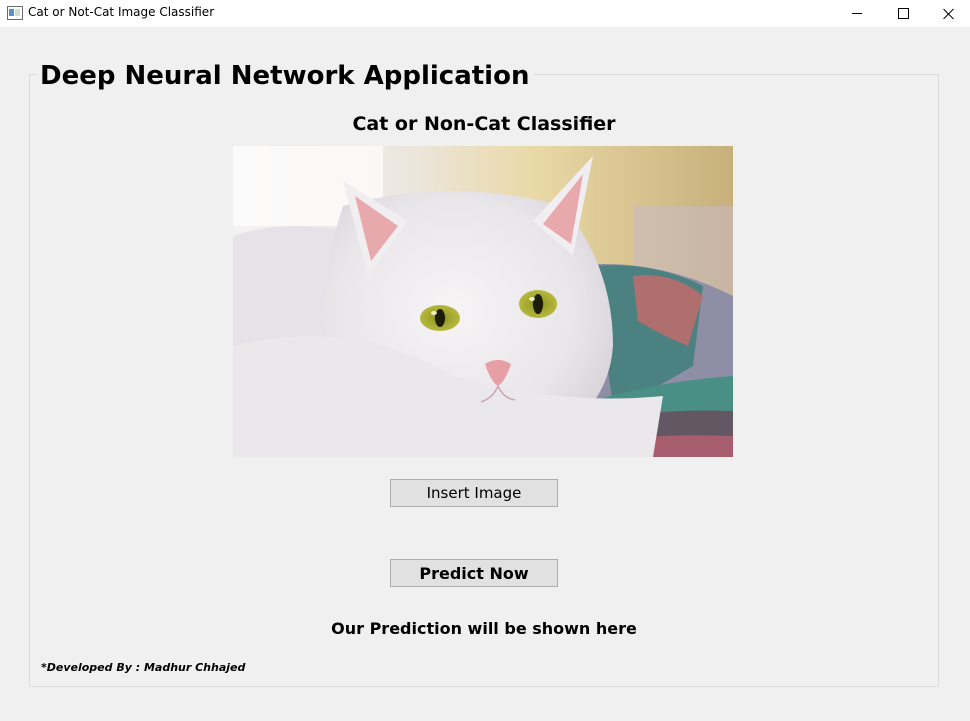 This screenshot has width=970, height=721. What do you see at coordinates (285, 76) in the screenshot?
I see `group-title: Deep Neural Network Application` at bounding box center [285, 76].